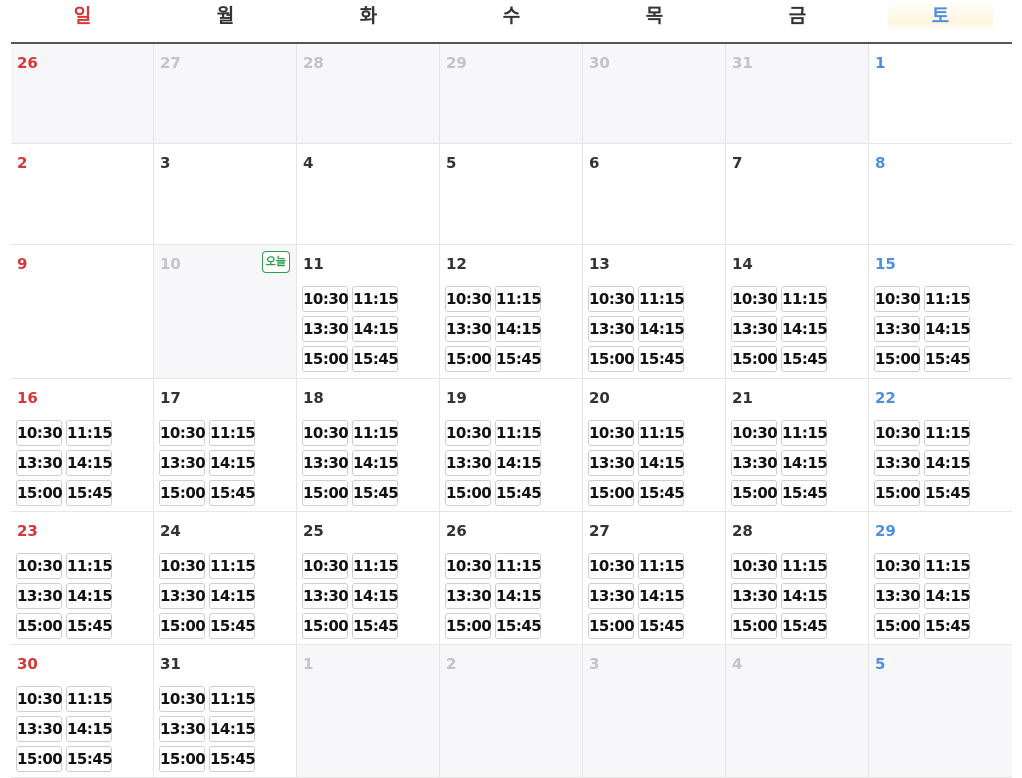  I want to click on calendar-day-cell: 16 10:30 11:15 13:30 14:15 15:00 15:45, so click(82, 445).